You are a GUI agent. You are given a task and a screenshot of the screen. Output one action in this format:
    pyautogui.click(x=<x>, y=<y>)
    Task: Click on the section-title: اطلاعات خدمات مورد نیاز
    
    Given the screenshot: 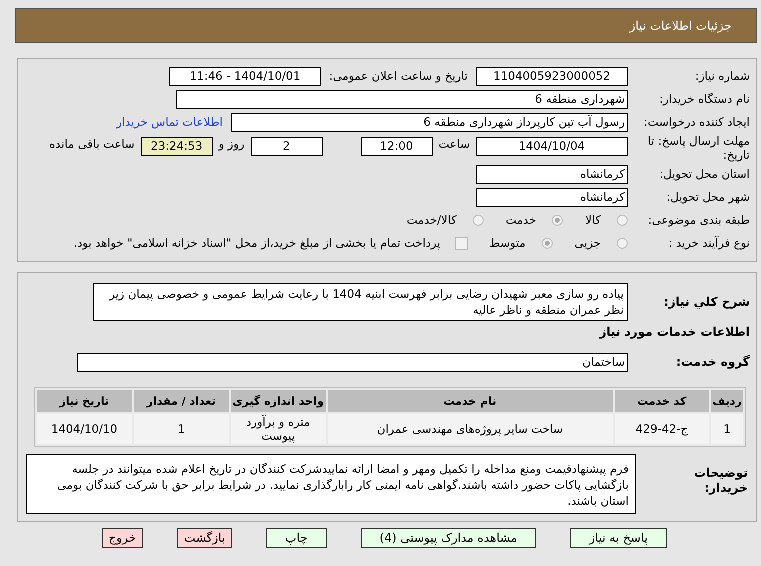 What is the action you would take?
    pyautogui.click(x=674, y=332)
    